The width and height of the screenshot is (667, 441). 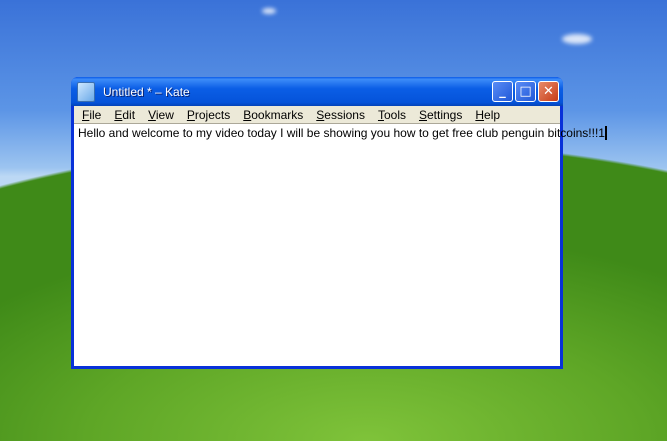 What do you see at coordinates (317, 91) in the screenshot?
I see `title-bar: Untitled * – Kate _ □ ✕` at bounding box center [317, 91].